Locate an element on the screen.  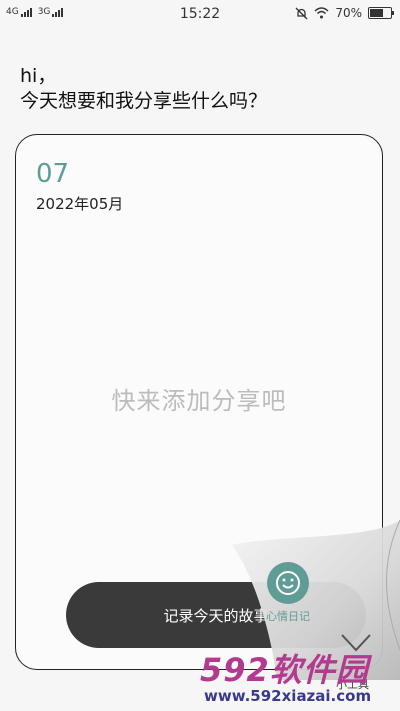
month-label: 2022年05月 is located at coordinates (80, 204).